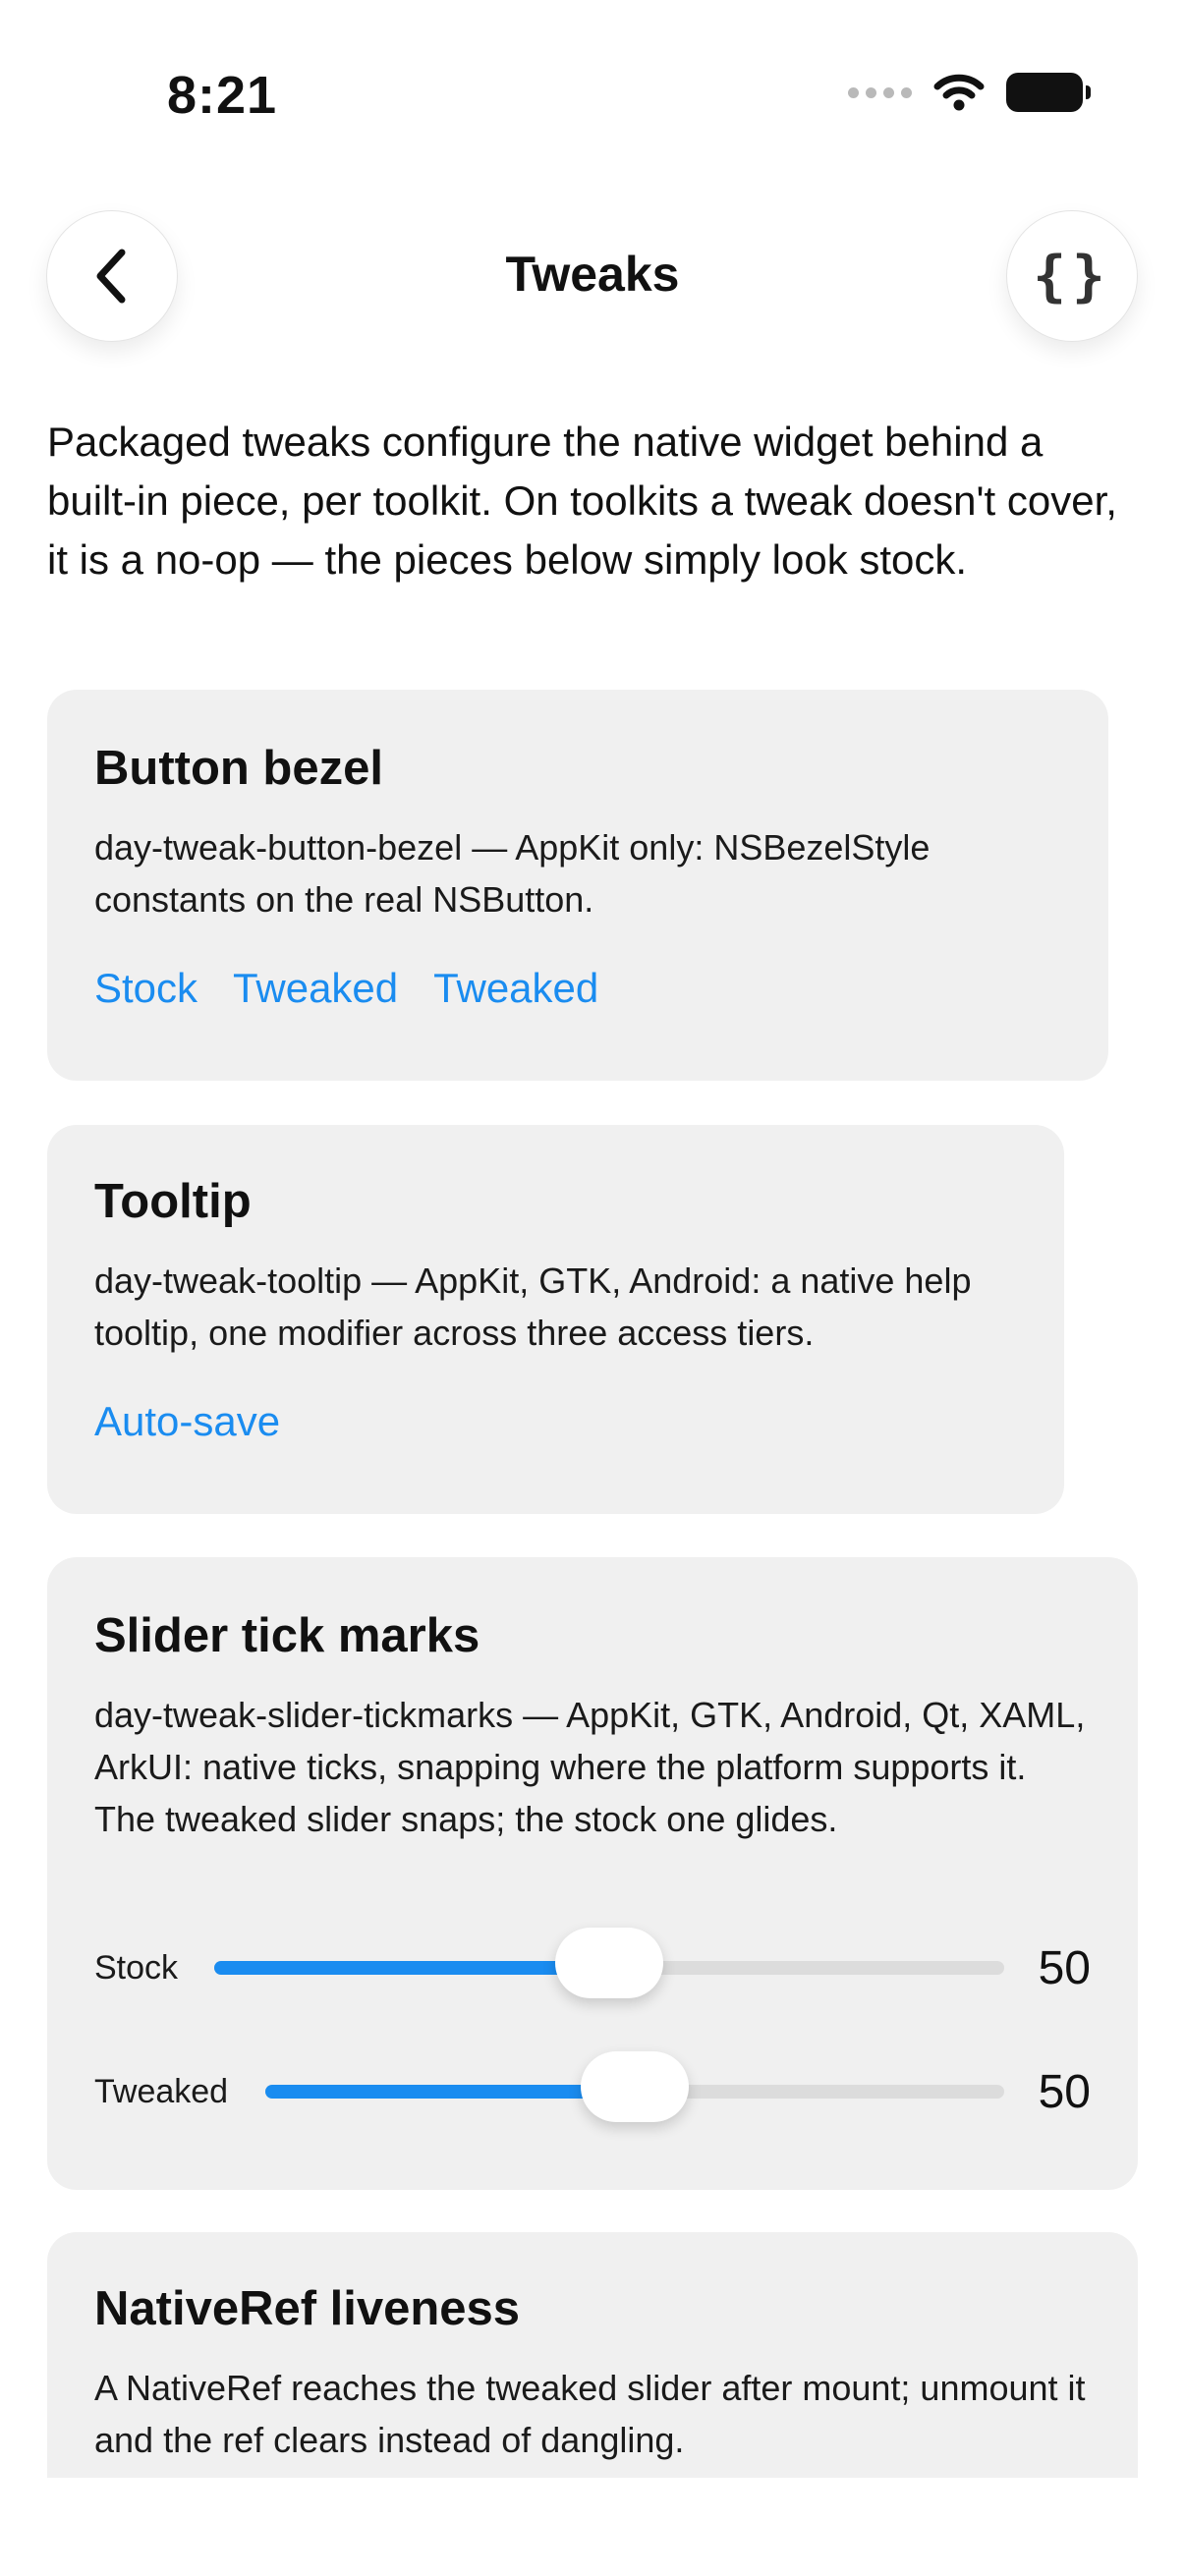 This screenshot has width=1185, height=2576. I want to click on nav-bar: Tweaks {}, so click(592, 277).